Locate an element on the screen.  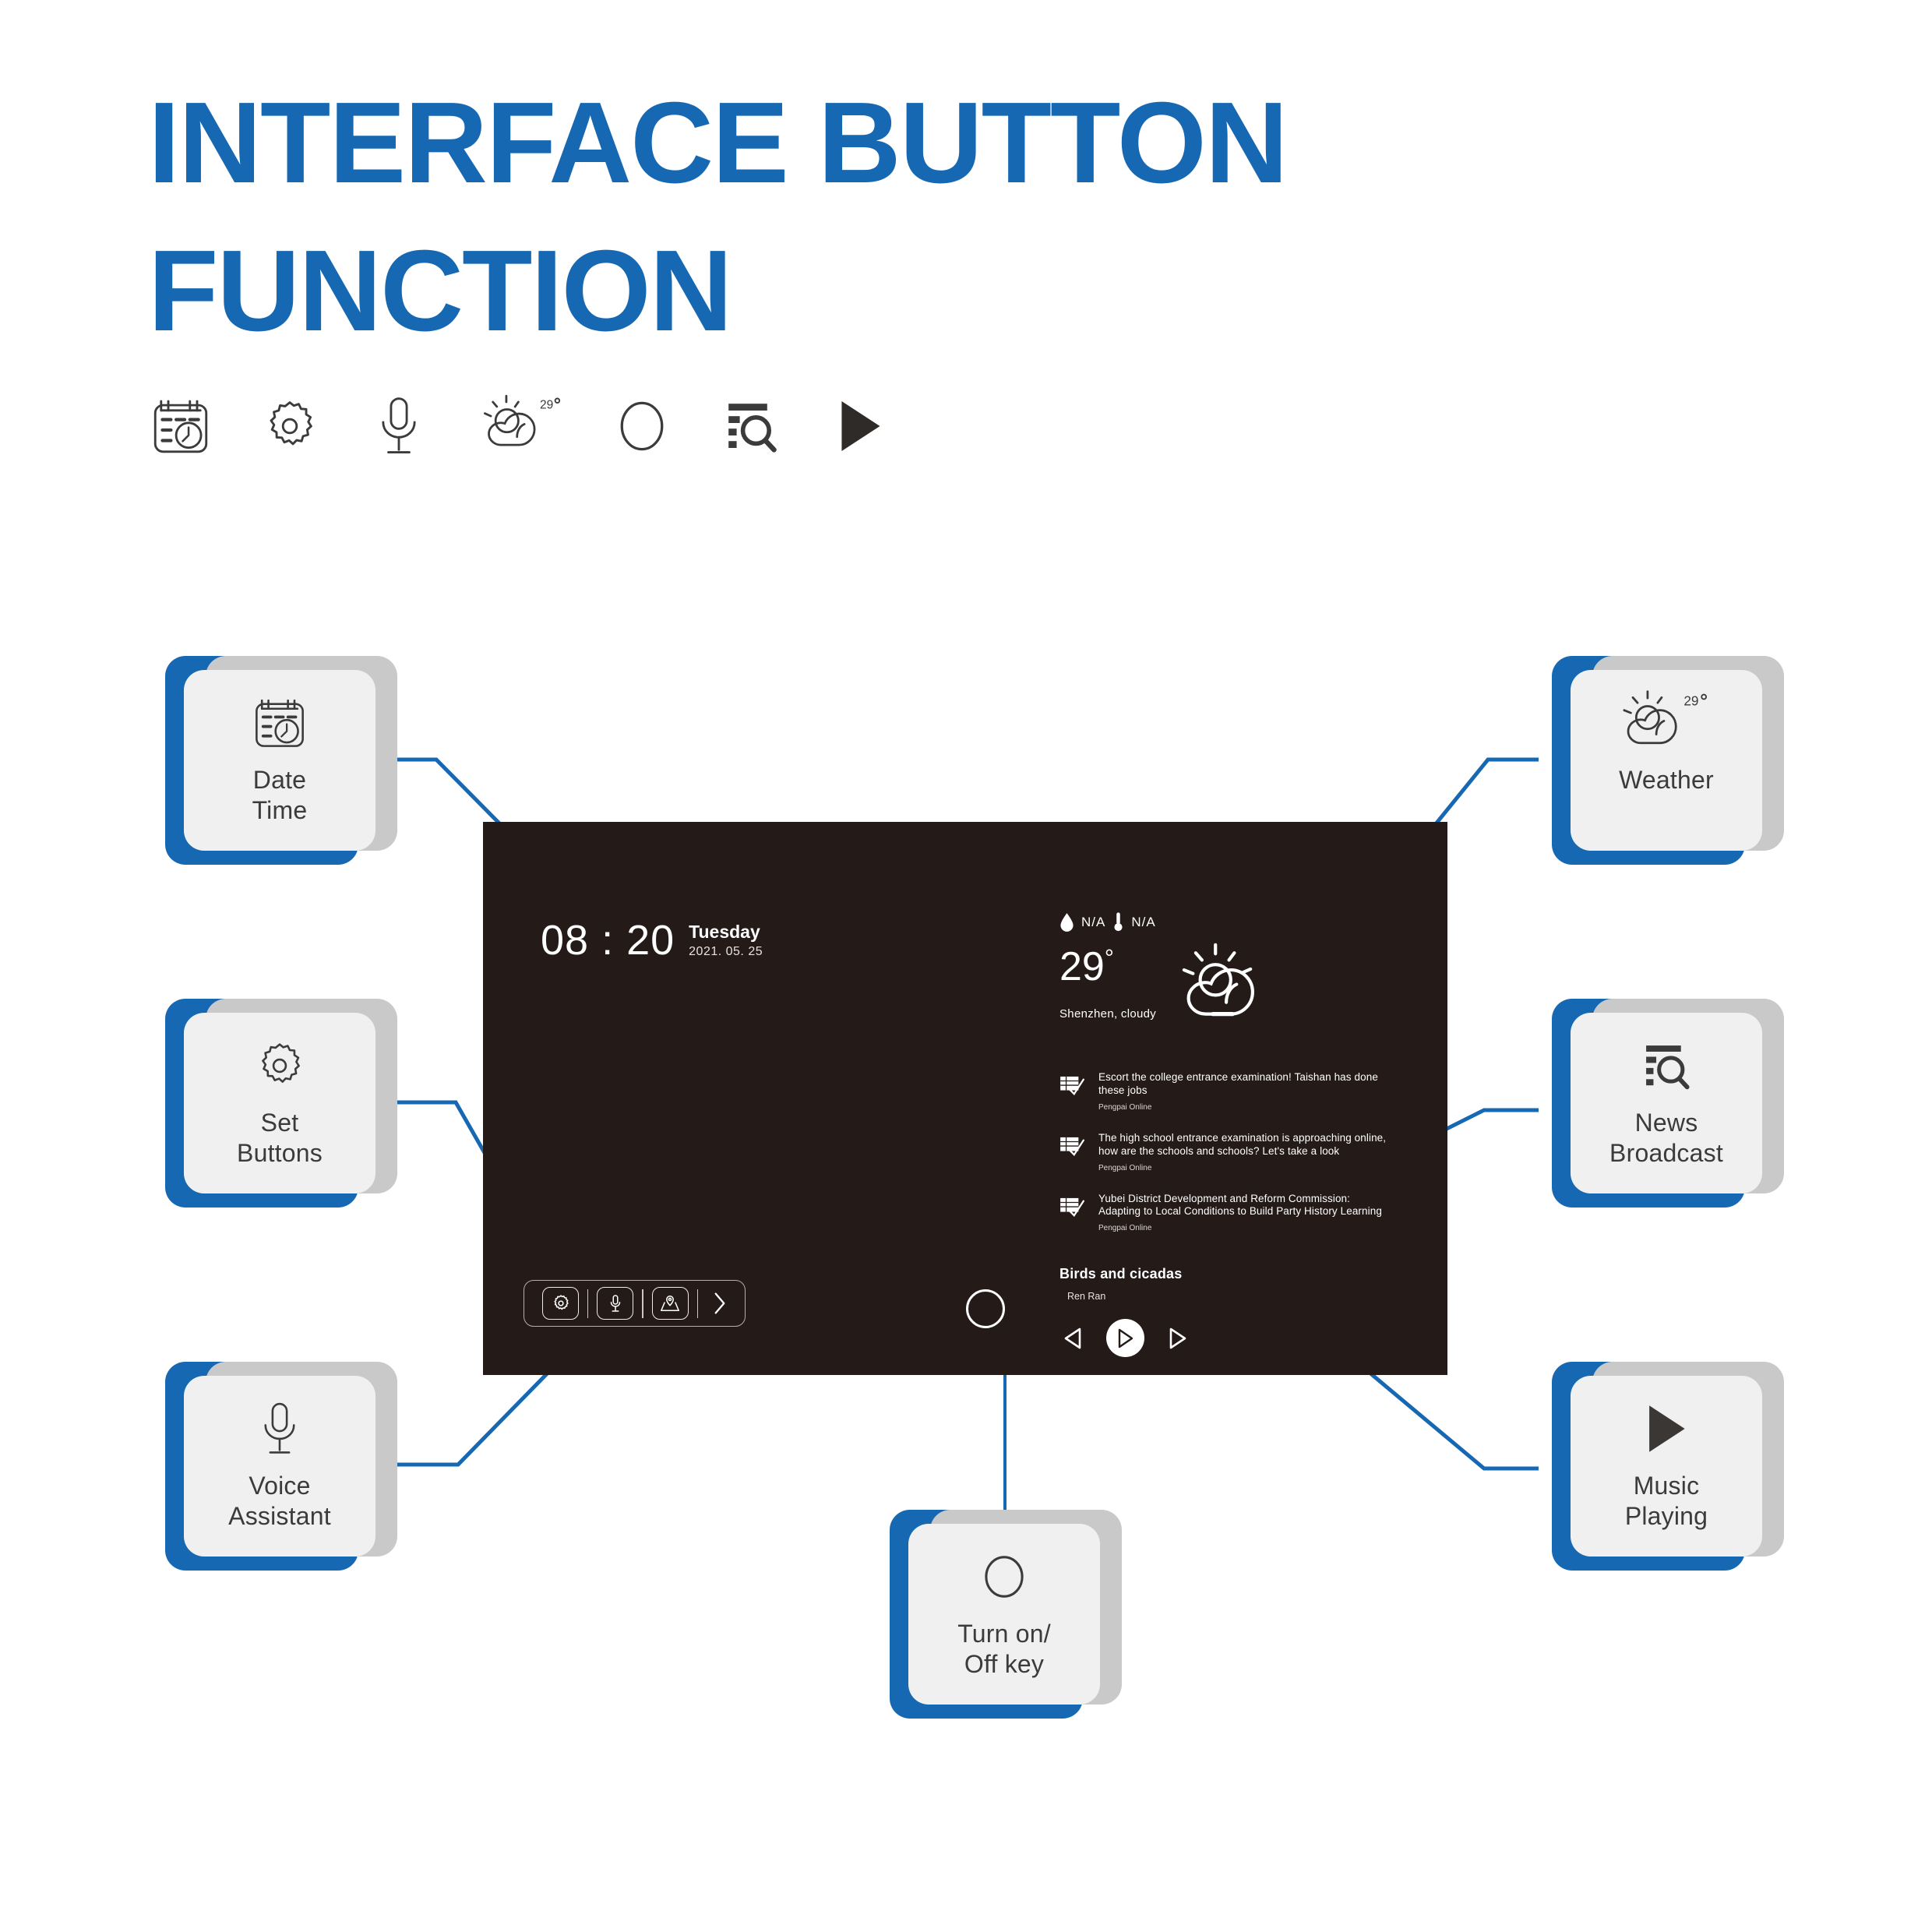
callout-card-set-buttons: Set Buttons is located at coordinates (281, 1103).